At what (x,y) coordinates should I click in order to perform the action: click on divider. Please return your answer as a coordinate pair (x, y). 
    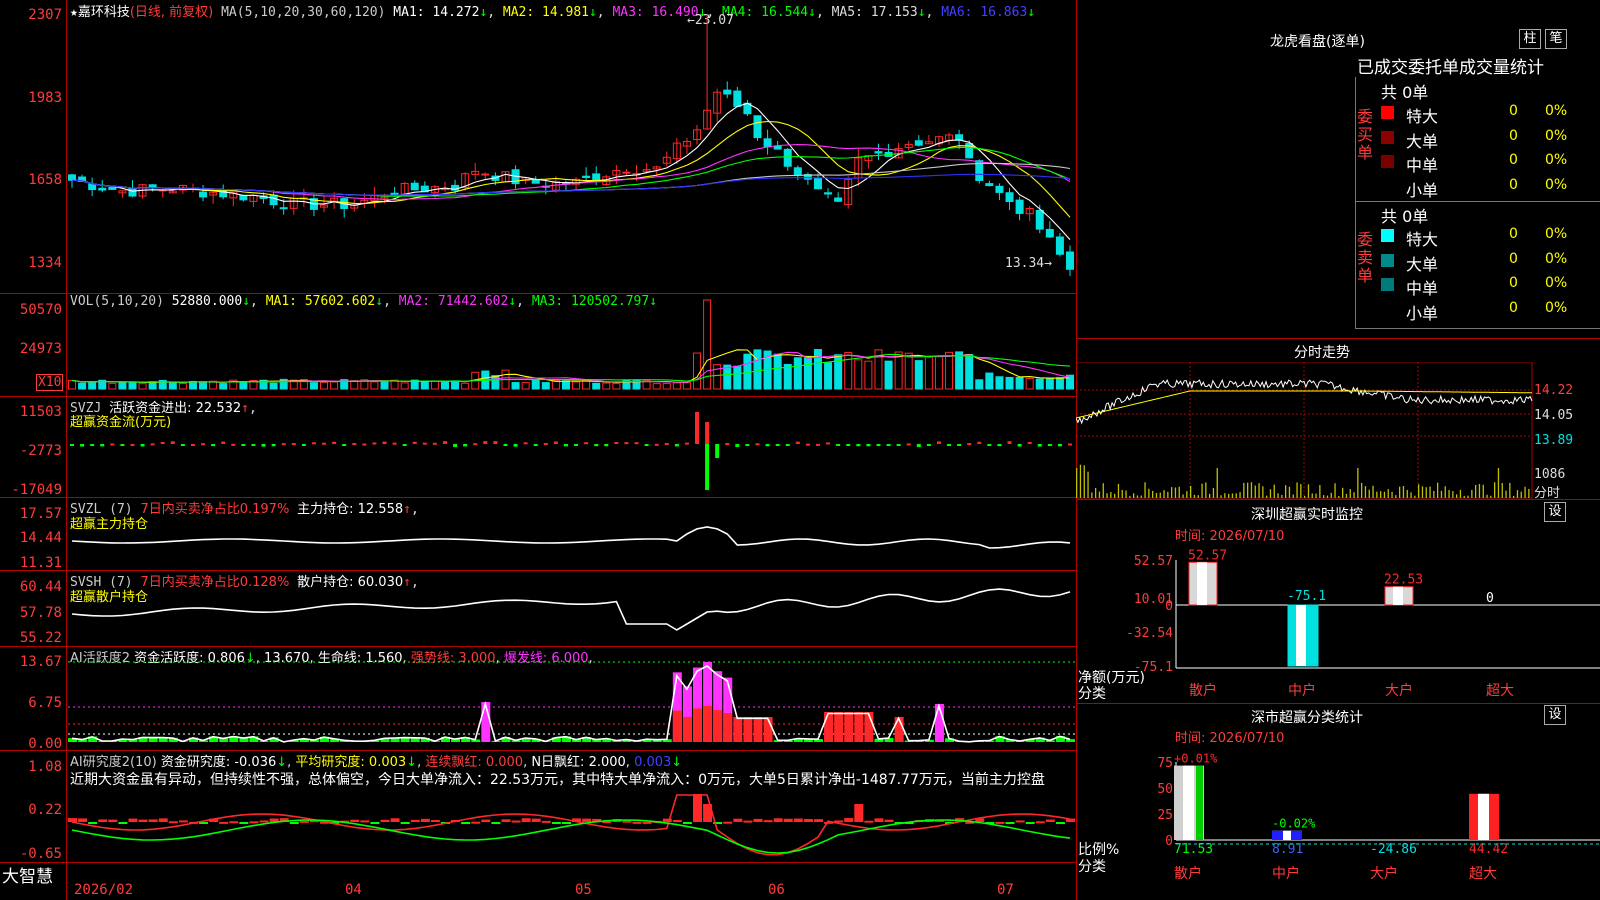
    Looking at the image, I should click on (1355, 203).